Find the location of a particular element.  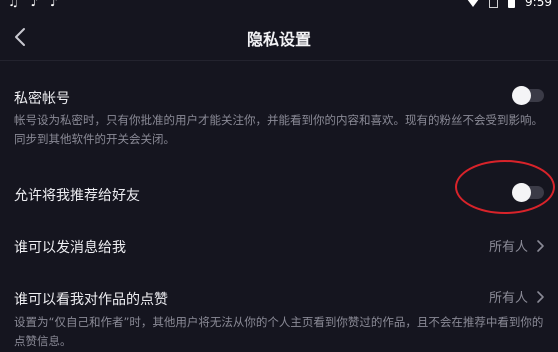

status-indicators: 9:59 is located at coordinates (509, 4).